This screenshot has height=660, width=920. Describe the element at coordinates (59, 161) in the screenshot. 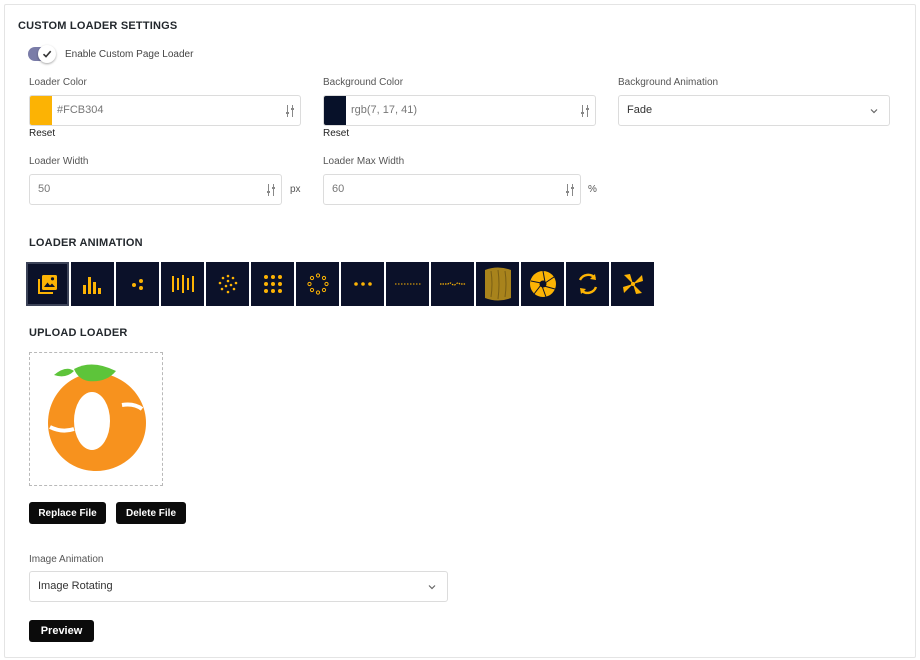

I see `loader-width-label: Loader Width` at that location.